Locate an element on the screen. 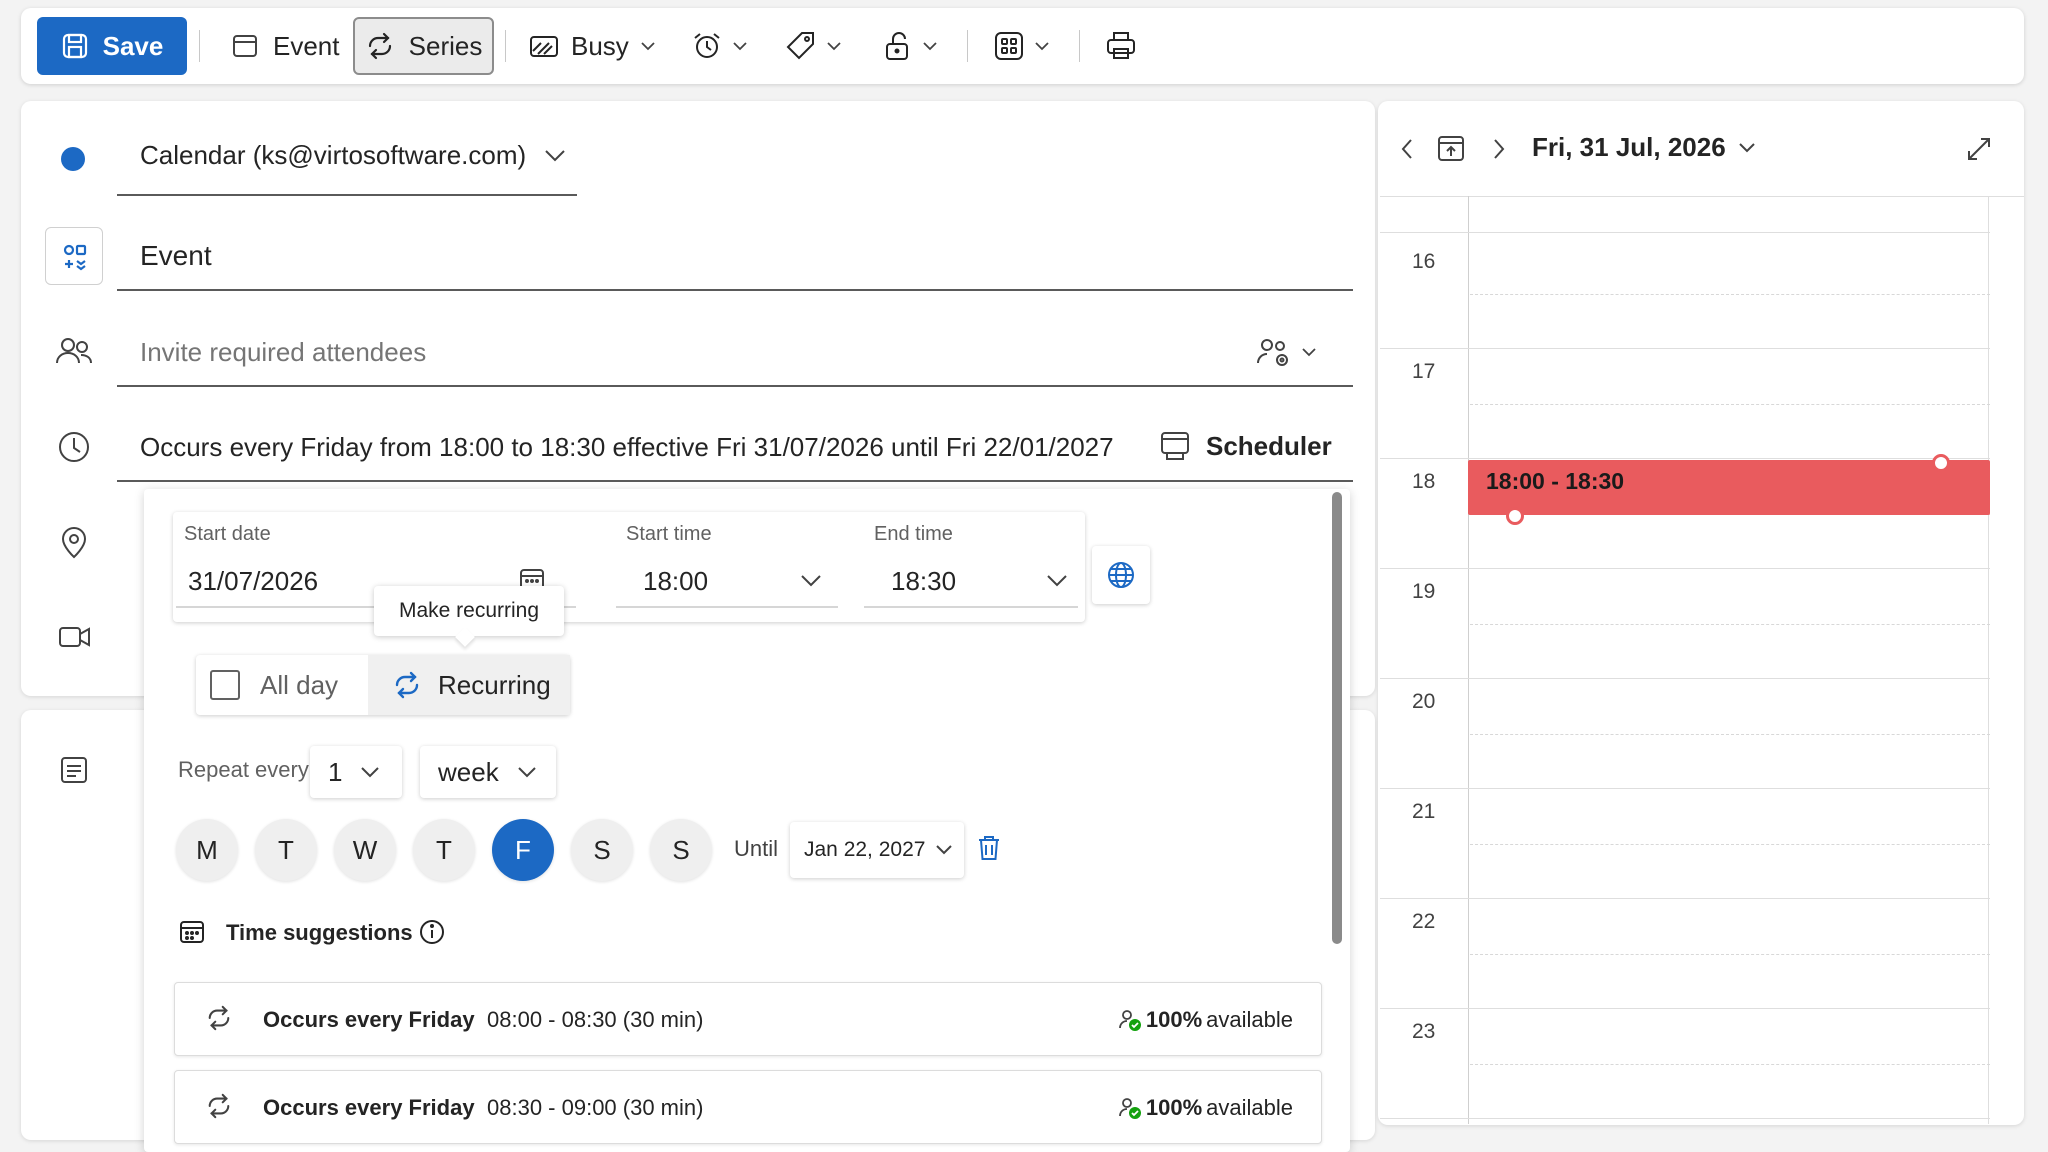  start-date-input: 31/07/2026 is located at coordinates (253, 581).